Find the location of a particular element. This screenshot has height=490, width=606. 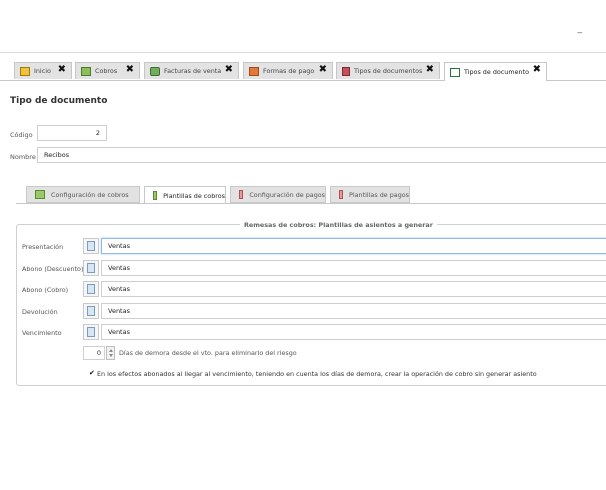

abono-descuento-label: Abono (Descuento) is located at coordinates (53, 269).